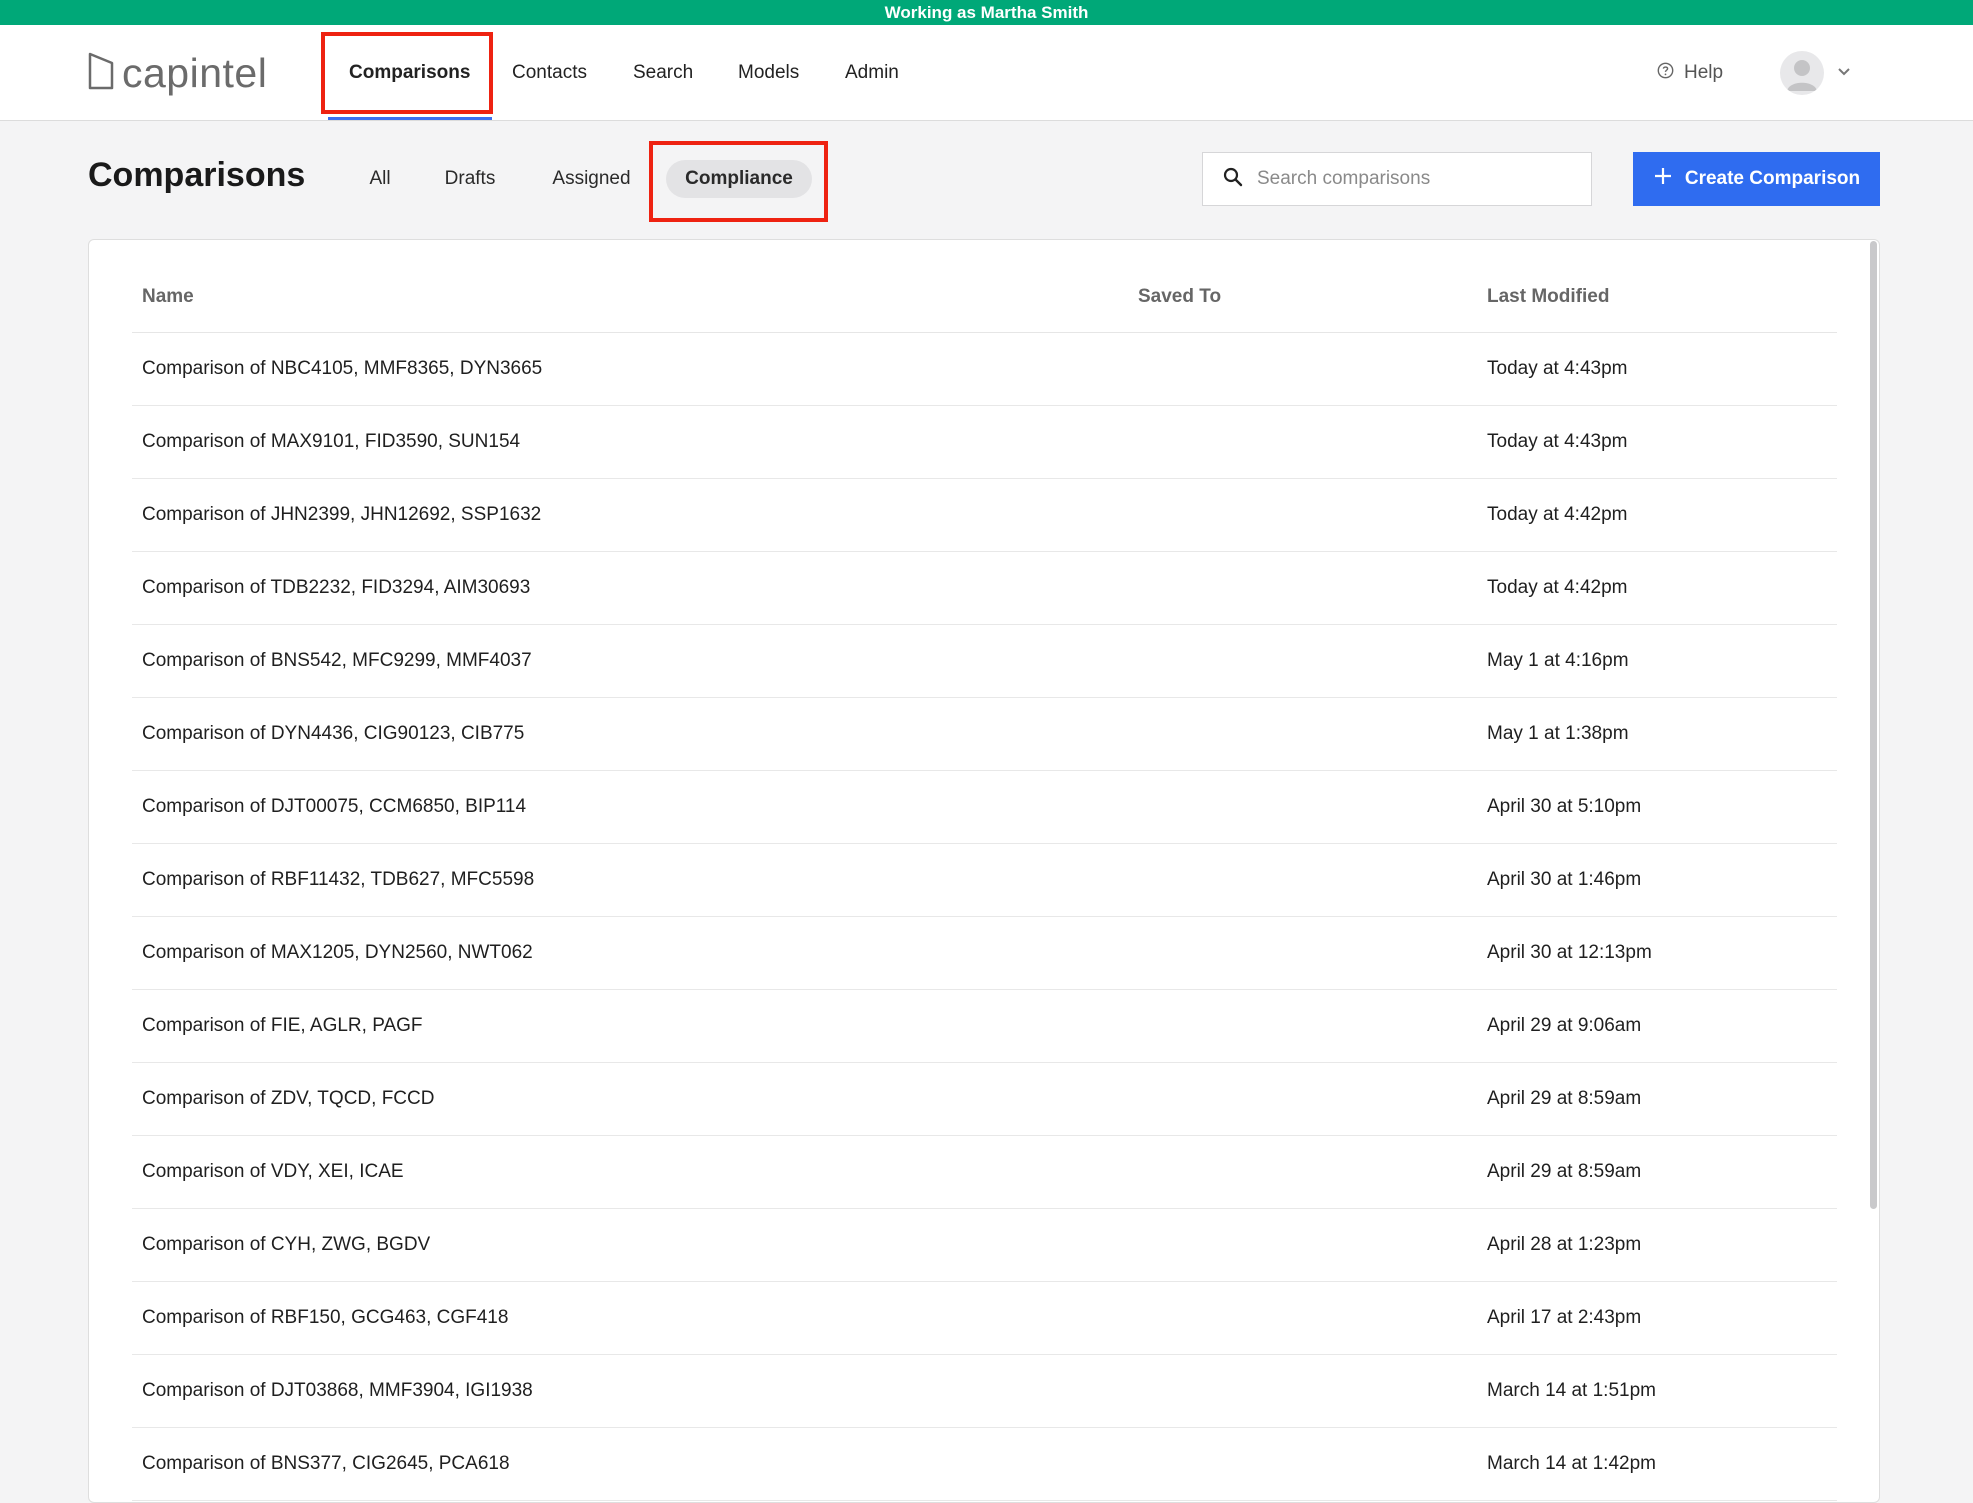 Image resolution: width=1973 pixels, height=1503 pixels. What do you see at coordinates (1564, 806) in the screenshot?
I see `row-last-modified: April 30 at 5:10pm` at bounding box center [1564, 806].